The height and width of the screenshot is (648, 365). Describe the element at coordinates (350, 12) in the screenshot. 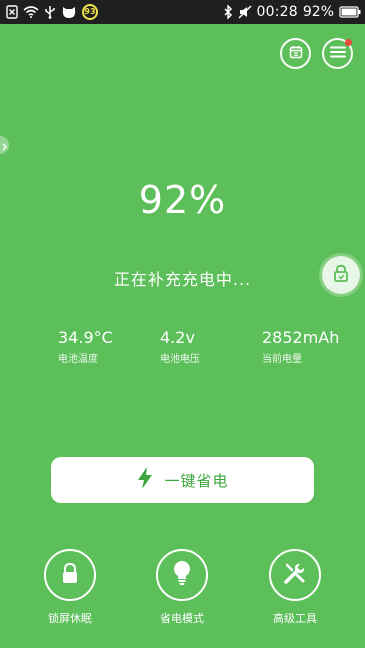

I see `battery-icon` at that location.